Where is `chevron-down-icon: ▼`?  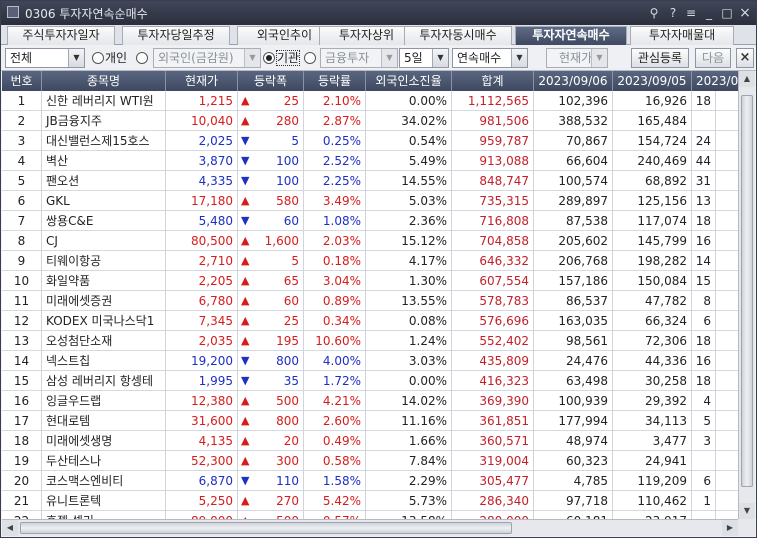 chevron-down-icon: ▼ is located at coordinates (76, 58).